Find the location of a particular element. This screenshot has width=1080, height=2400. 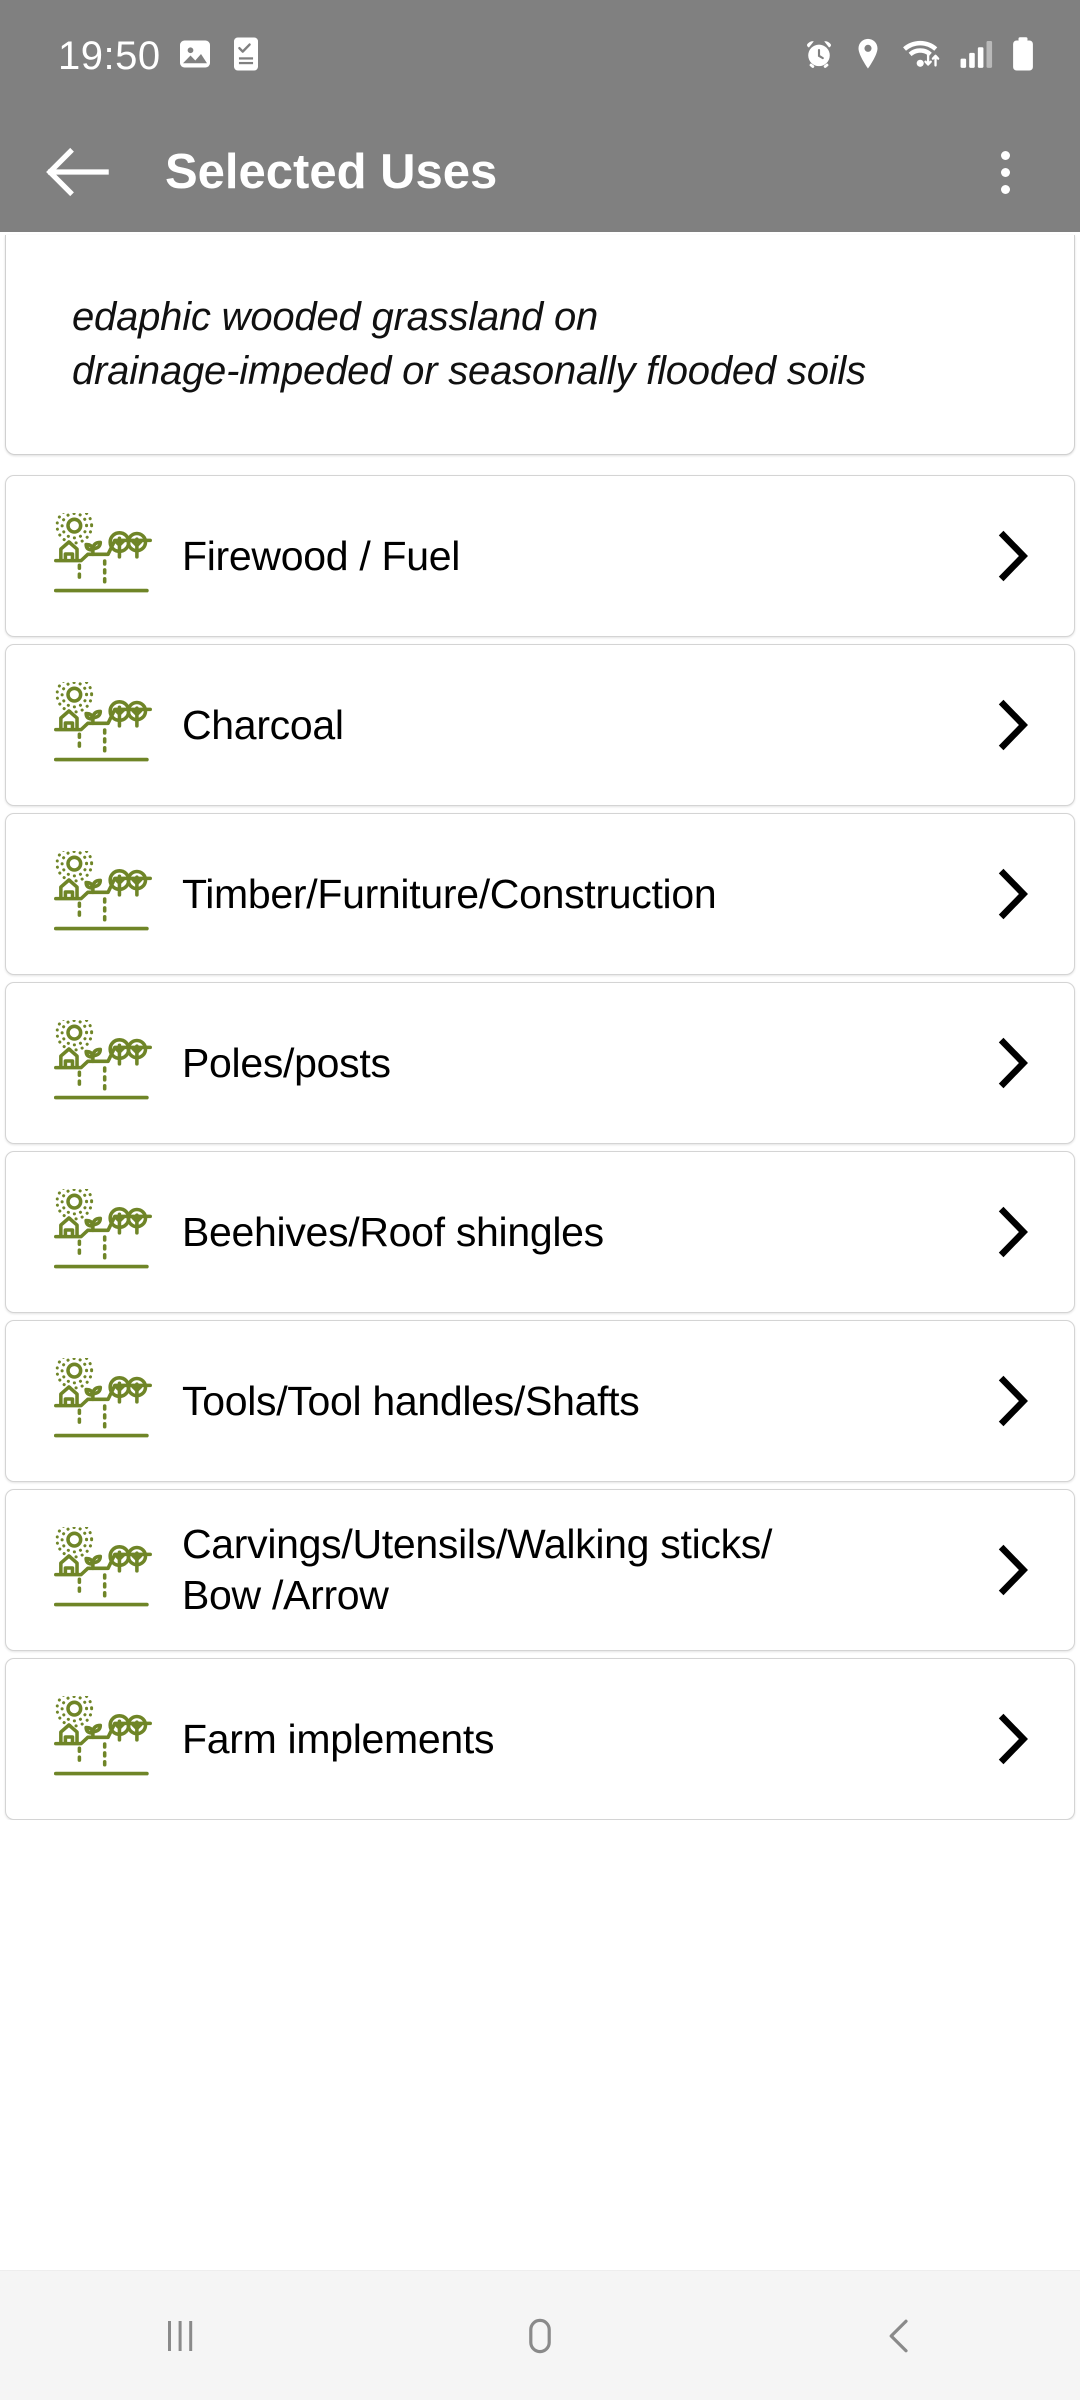

list-item-label: Poles/posts is located at coordinates (286, 1062).